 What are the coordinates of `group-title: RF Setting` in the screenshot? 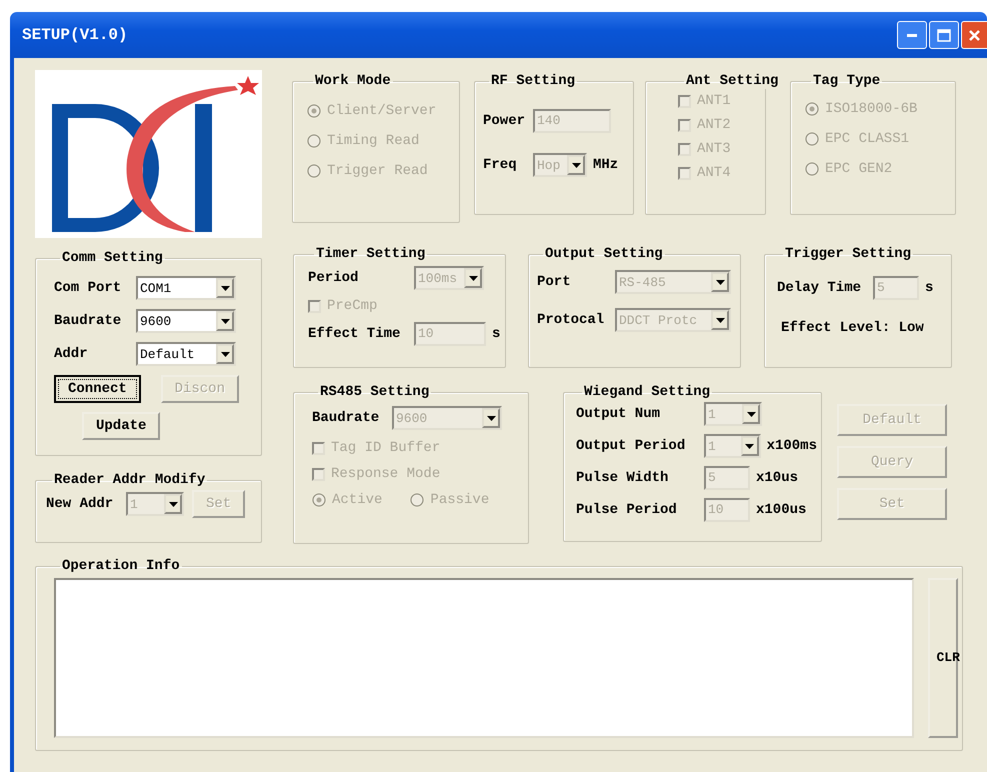 It's located at (533, 81).